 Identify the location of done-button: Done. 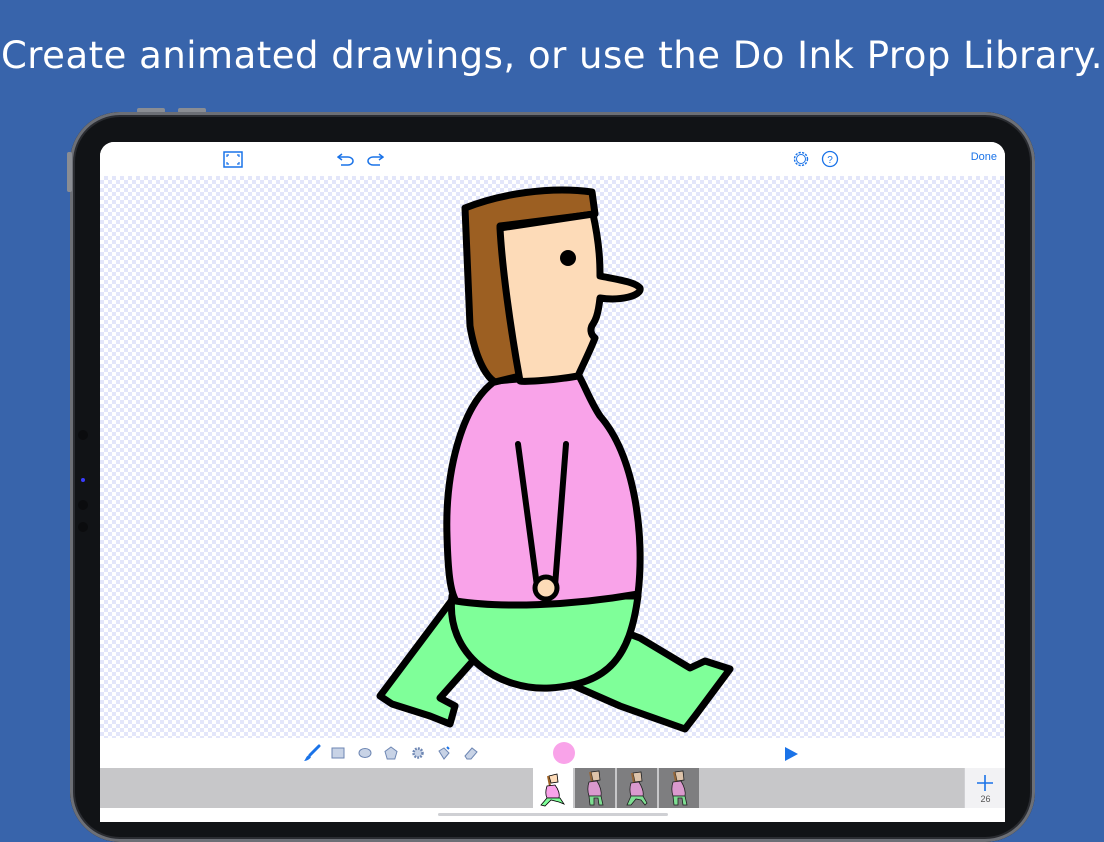
(984, 157).